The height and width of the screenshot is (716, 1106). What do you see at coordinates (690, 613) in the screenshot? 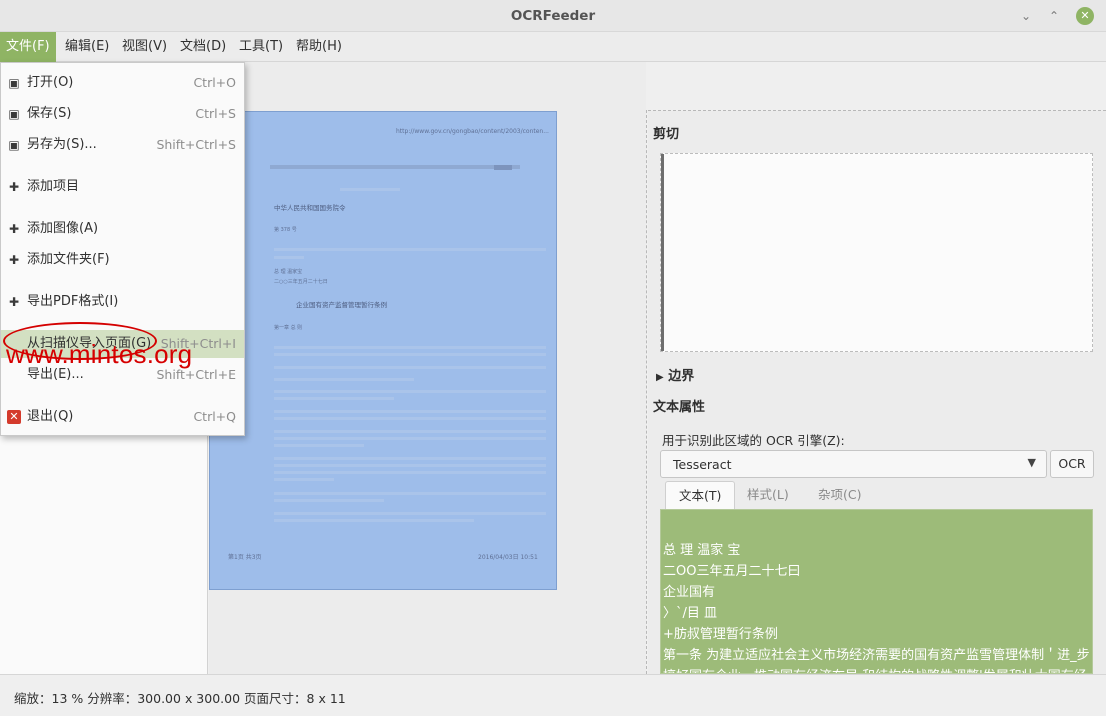
I see `ocr-text-line: 〉`/目 皿` at bounding box center [690, 613].